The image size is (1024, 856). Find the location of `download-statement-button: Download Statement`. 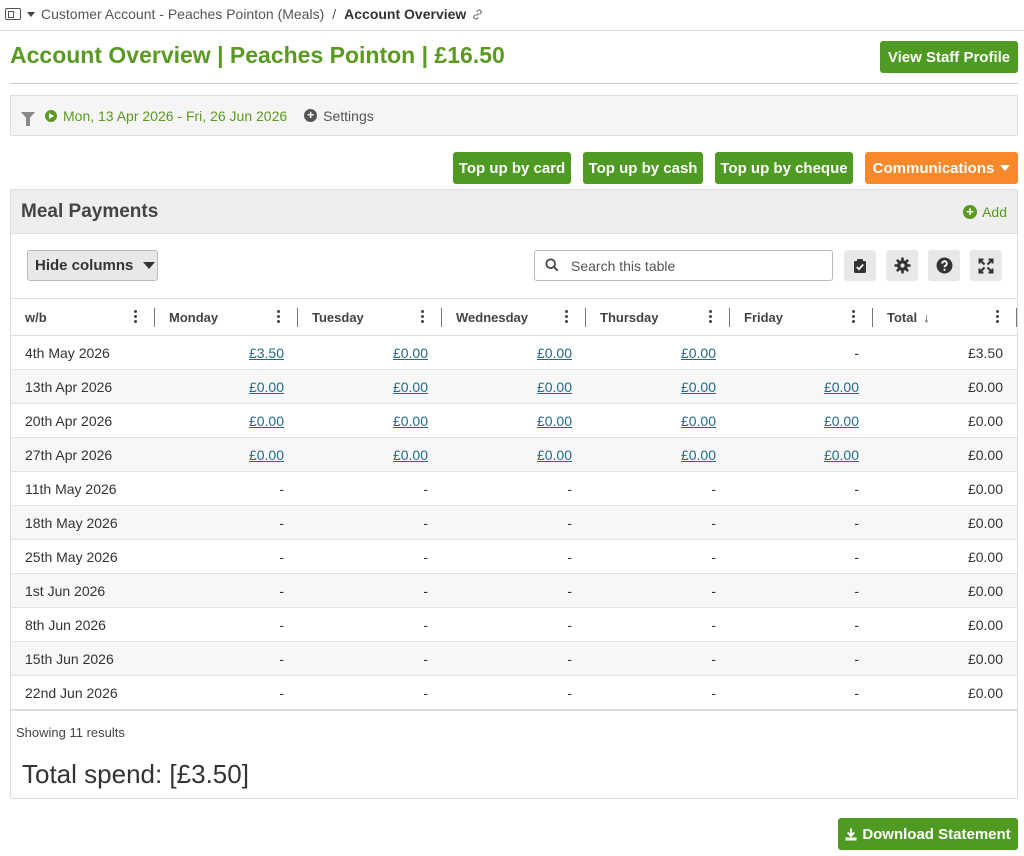

download-statement-button: Download Statement is located at coordinates (928, 834).